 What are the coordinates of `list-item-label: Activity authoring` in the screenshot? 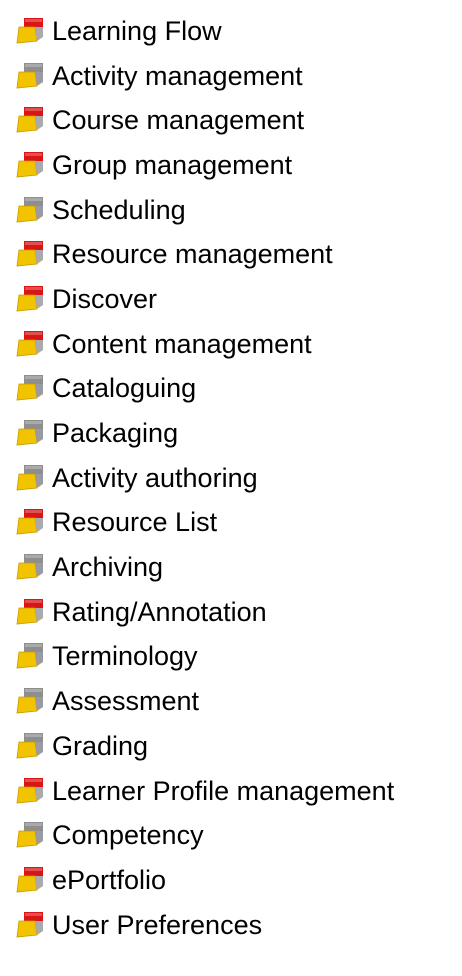 It's located at (155, 477).